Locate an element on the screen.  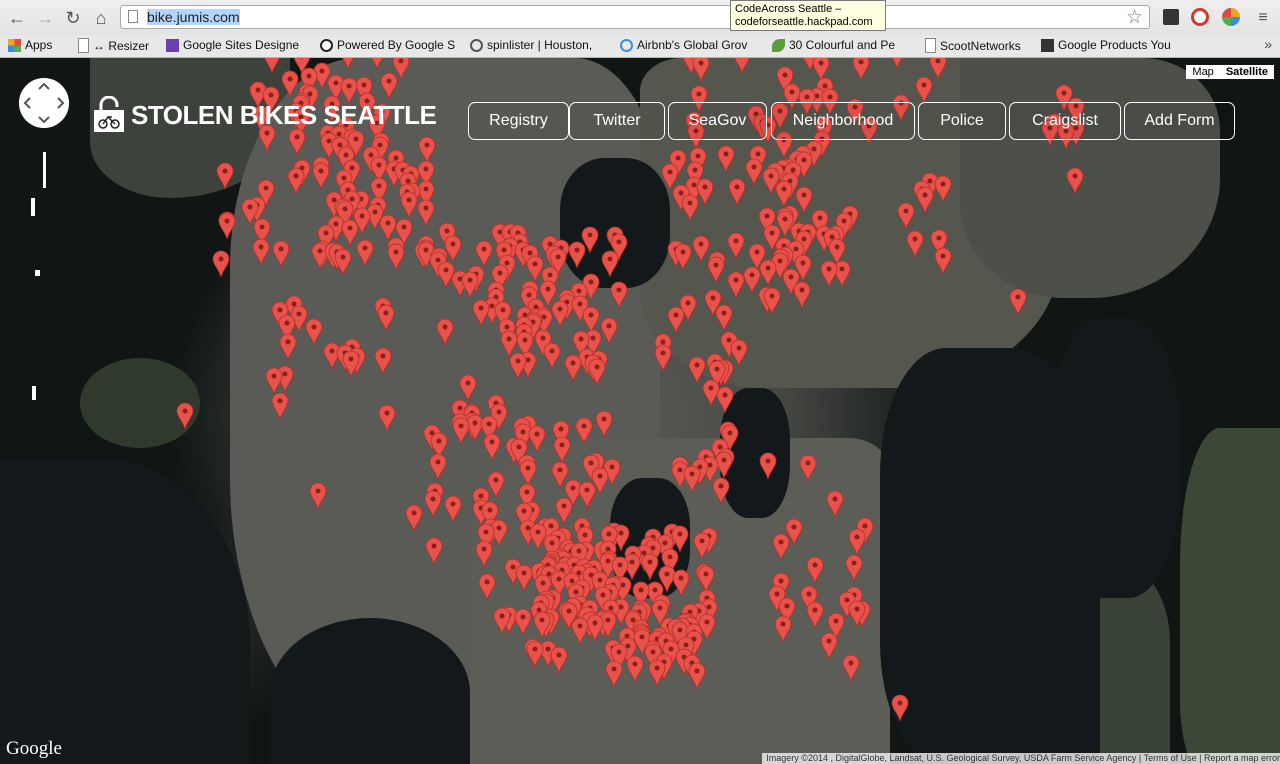
extension-icon is located at coordinates (1231, 17).